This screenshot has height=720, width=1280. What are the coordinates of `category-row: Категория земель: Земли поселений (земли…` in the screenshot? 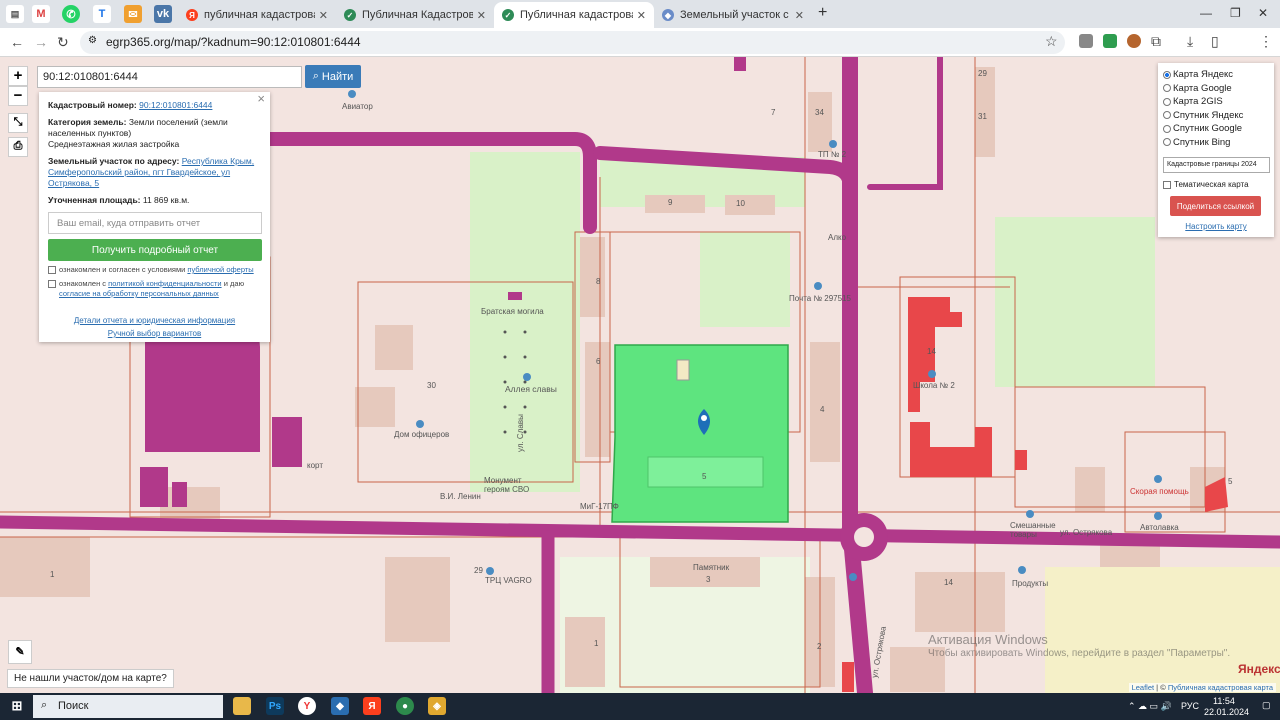 It's located at (154, 128).